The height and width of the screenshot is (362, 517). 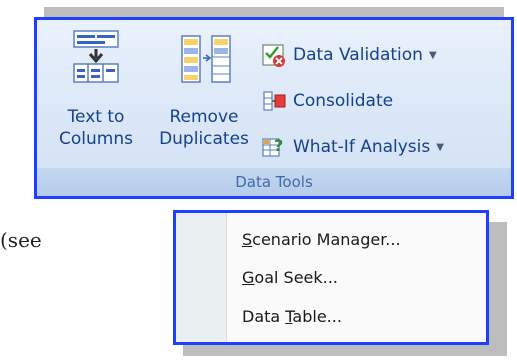 I want to click on remove-duplicates-button: Remove Duplicates, so click(x=204, y=93).